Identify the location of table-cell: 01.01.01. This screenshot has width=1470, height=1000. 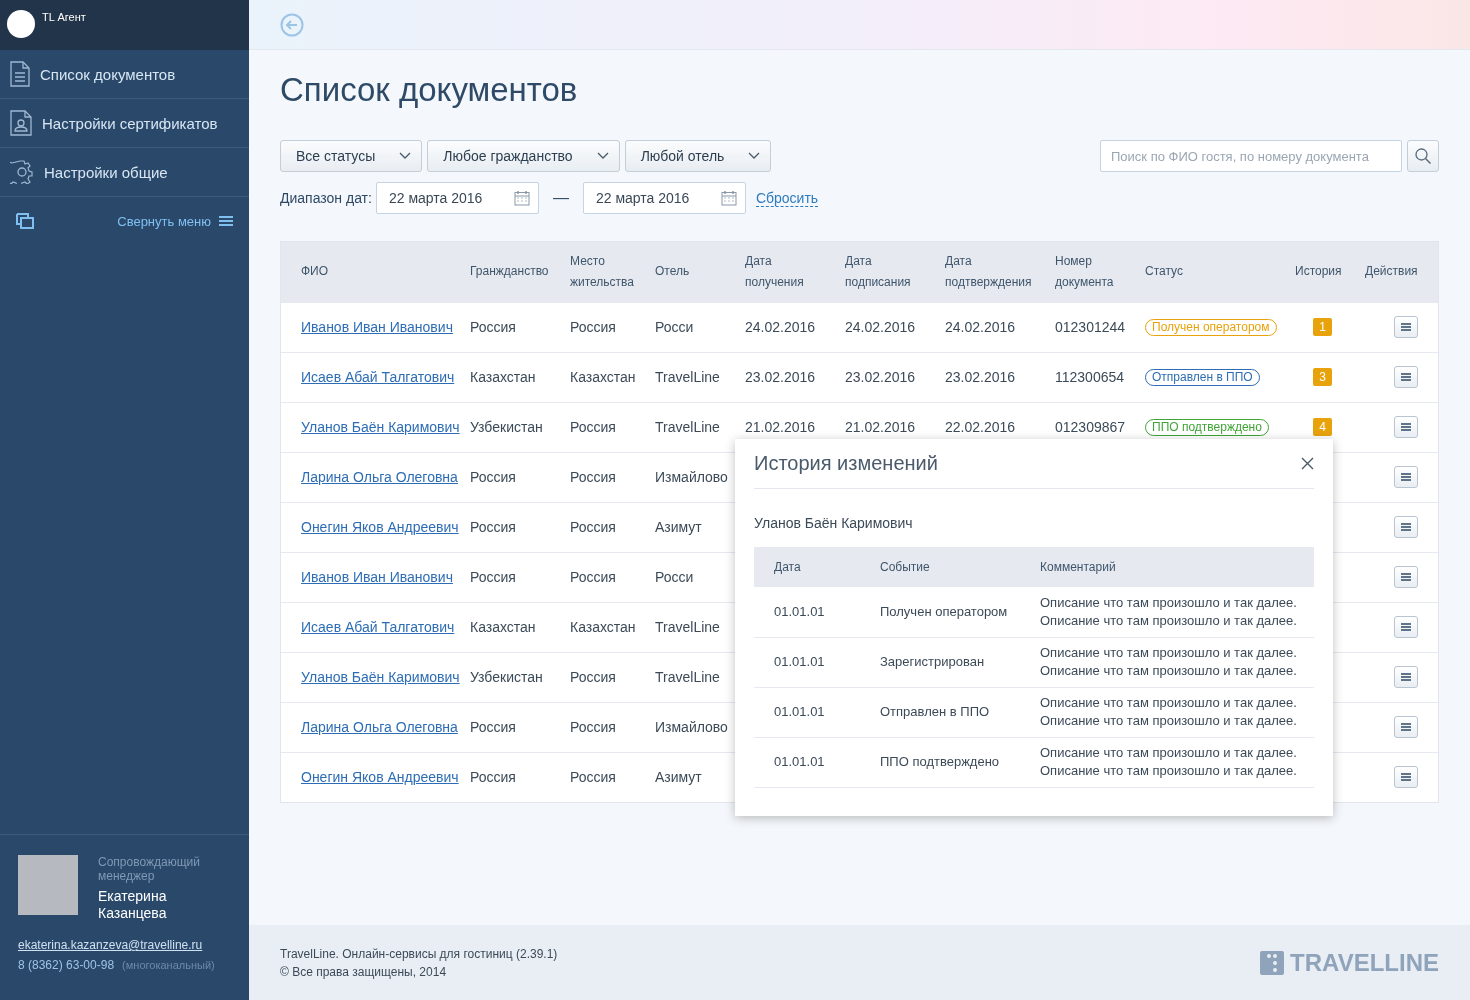
(799, 711).